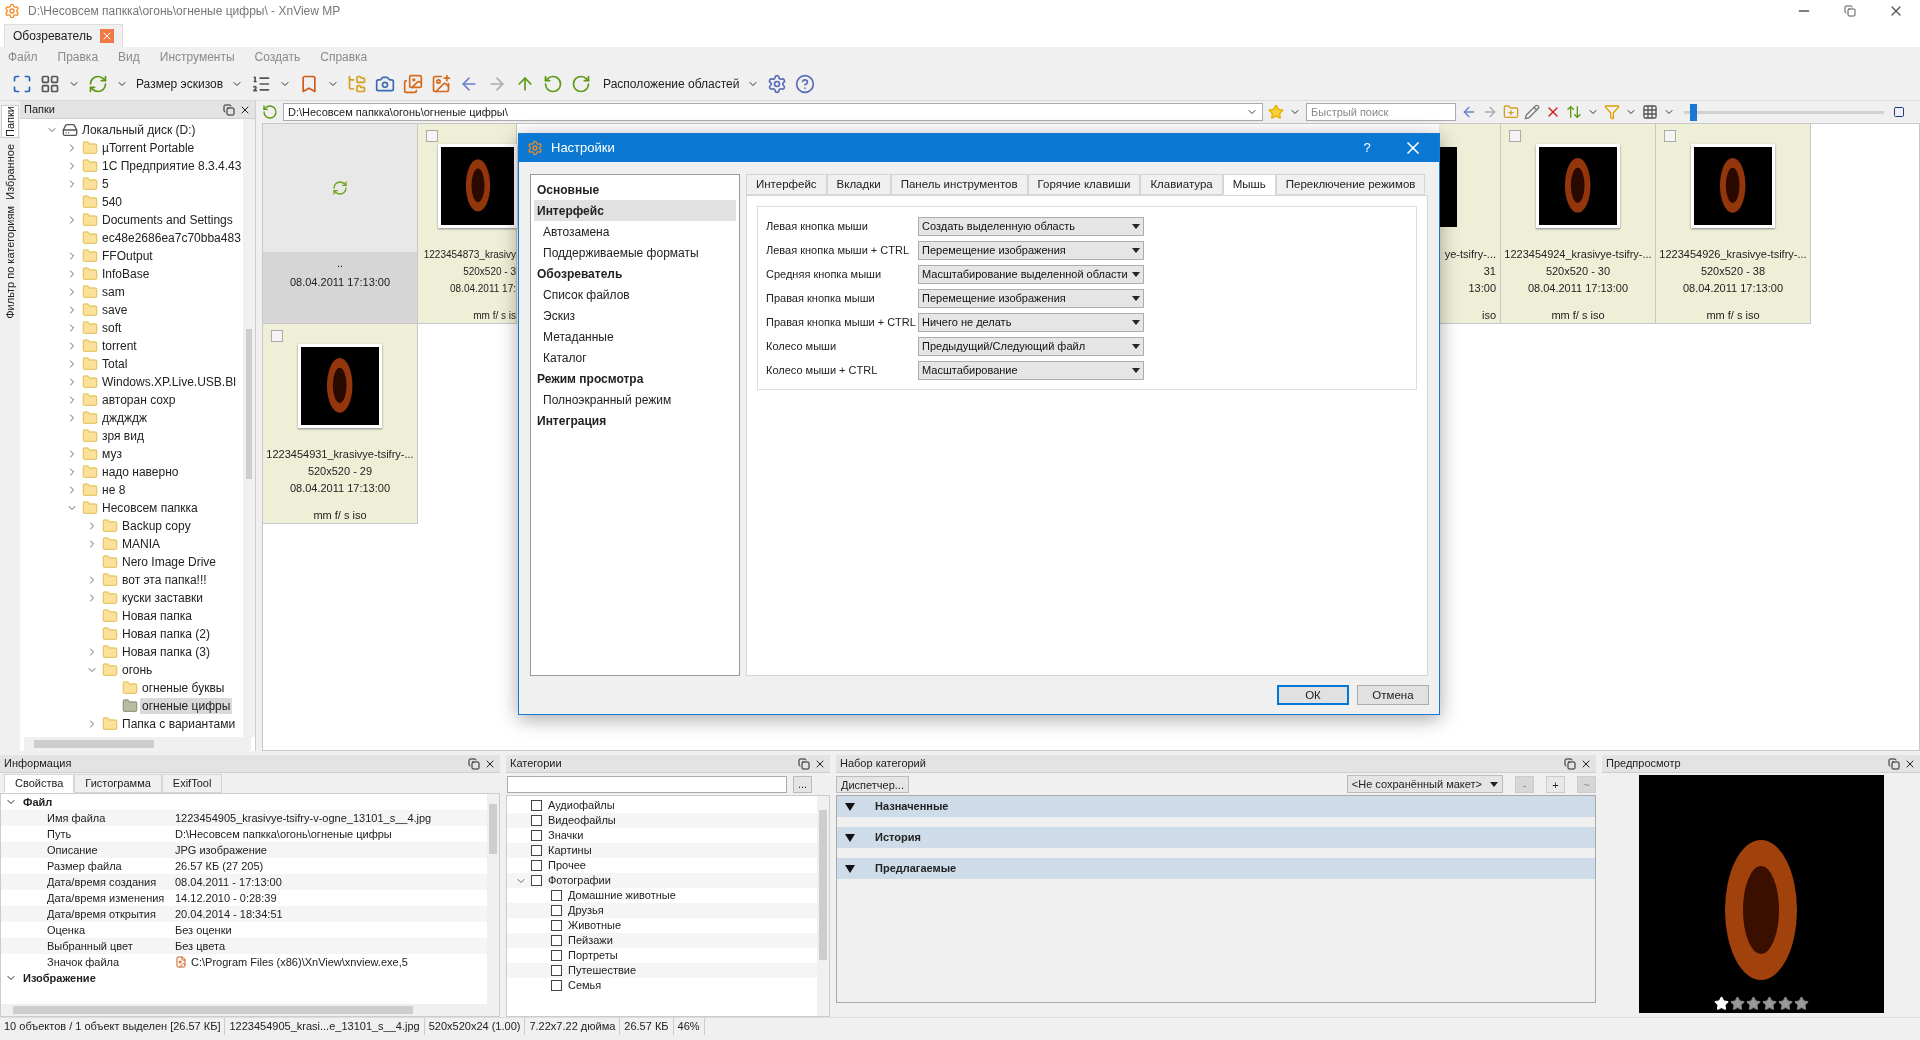 The height and width of the screenshot is (1040, 1920). I want to click on quick-search-field: Быстрый поиск, so click(1381, 112).